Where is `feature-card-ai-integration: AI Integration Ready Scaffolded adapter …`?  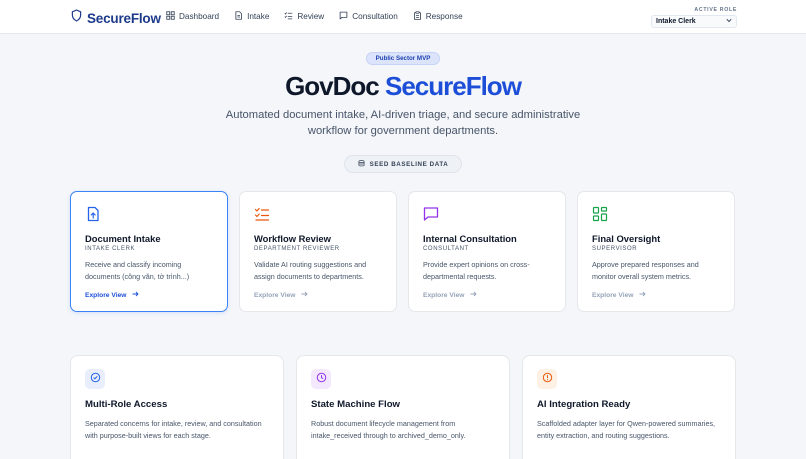
feature-card-ai-integration: AI Integration Ready Scaffolded adapter … is located at coordinates (629, 407).